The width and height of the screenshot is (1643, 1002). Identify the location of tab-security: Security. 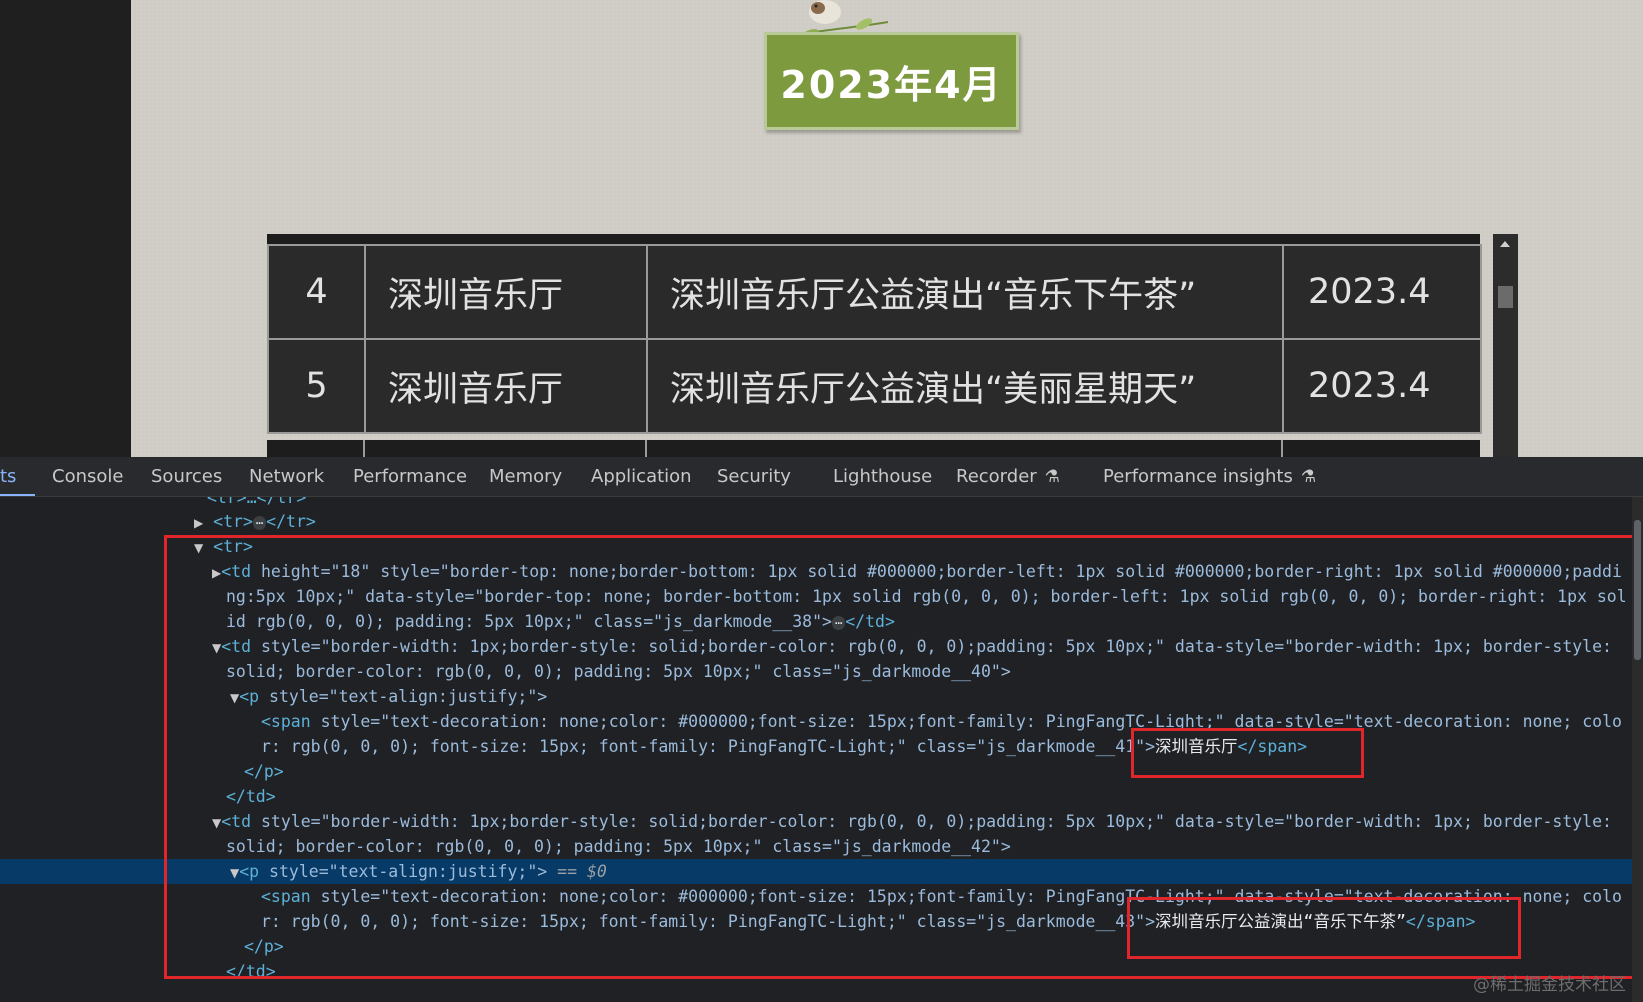
(754, 476).